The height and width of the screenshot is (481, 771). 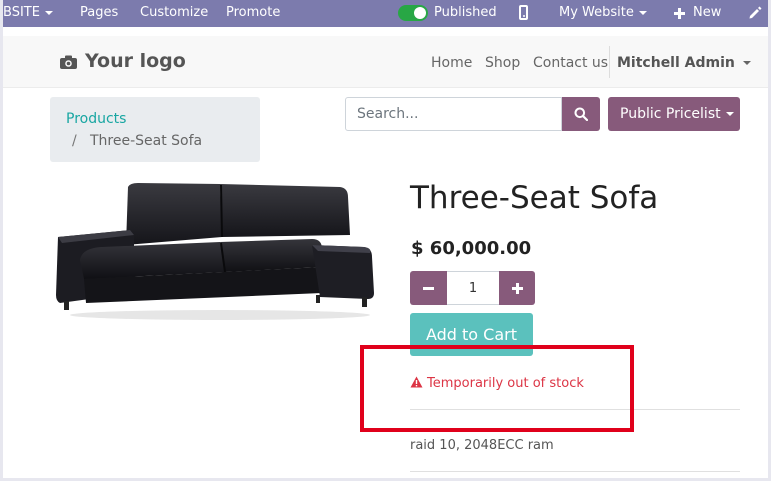 What do you see at coordinates (99, 13) in the screenshot?
I see `pages-menu: Pages` at bounding box center [99, 13].